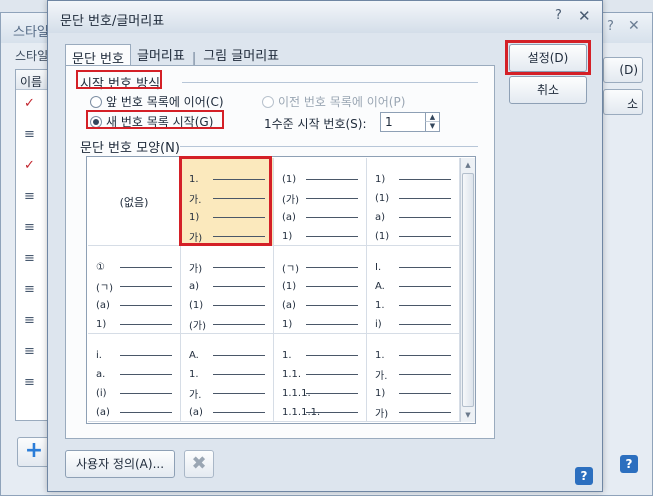  What do you see at coordinates (325, 17) in the screenshot?
I see `dialog-titlebar: 문단 번호/글머리표 ? ✕` at bounding box center [325, 17].